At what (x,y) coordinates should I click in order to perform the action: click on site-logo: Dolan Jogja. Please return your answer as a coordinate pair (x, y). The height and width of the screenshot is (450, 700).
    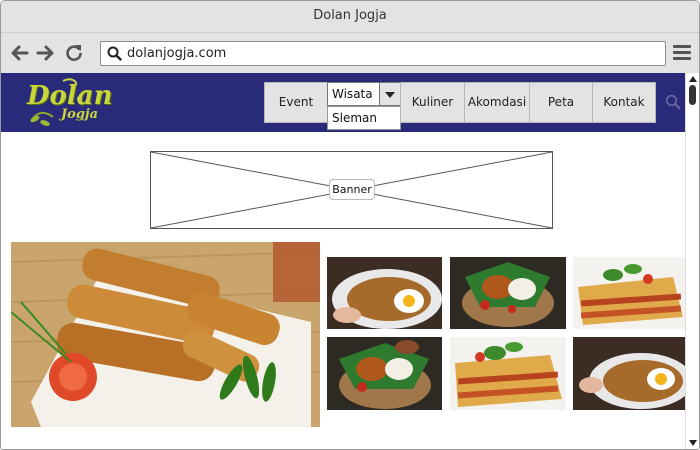
    Looking at the image, I should click on (70, 103).